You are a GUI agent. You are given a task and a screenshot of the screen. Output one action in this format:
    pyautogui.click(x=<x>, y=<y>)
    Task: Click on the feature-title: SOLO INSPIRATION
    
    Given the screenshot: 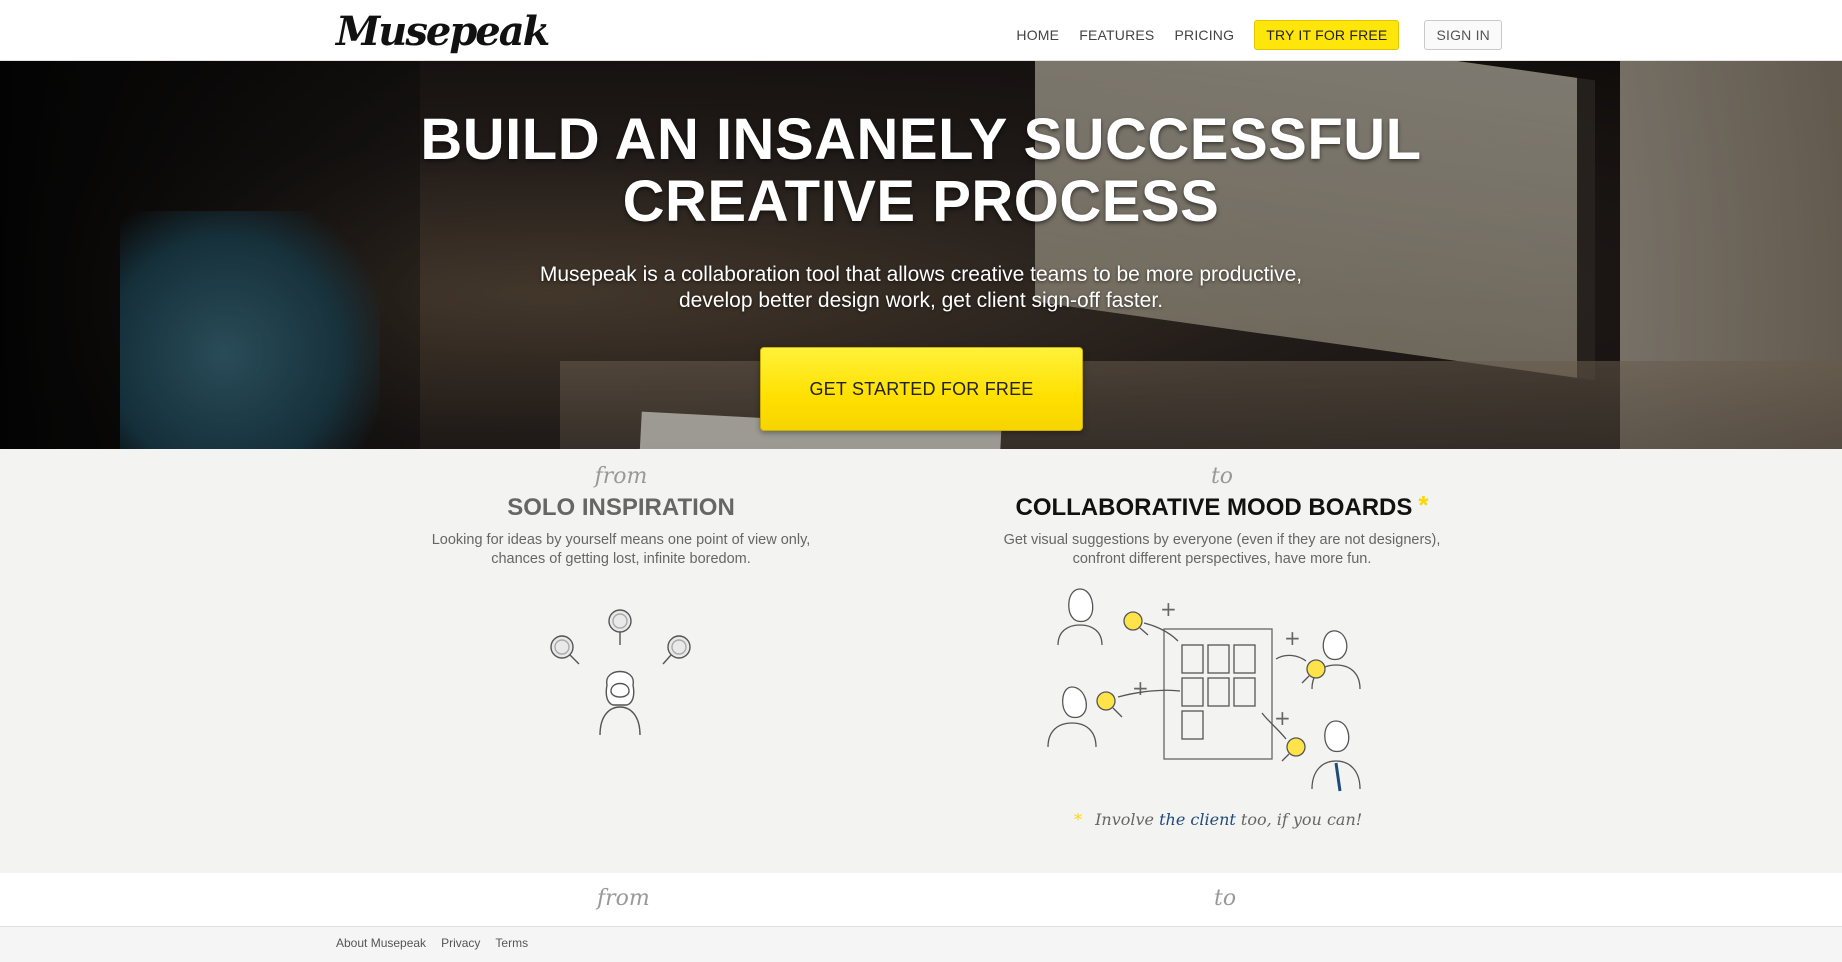 What is the action you would take?
    pyautogui.click(x=621, y=507)
    